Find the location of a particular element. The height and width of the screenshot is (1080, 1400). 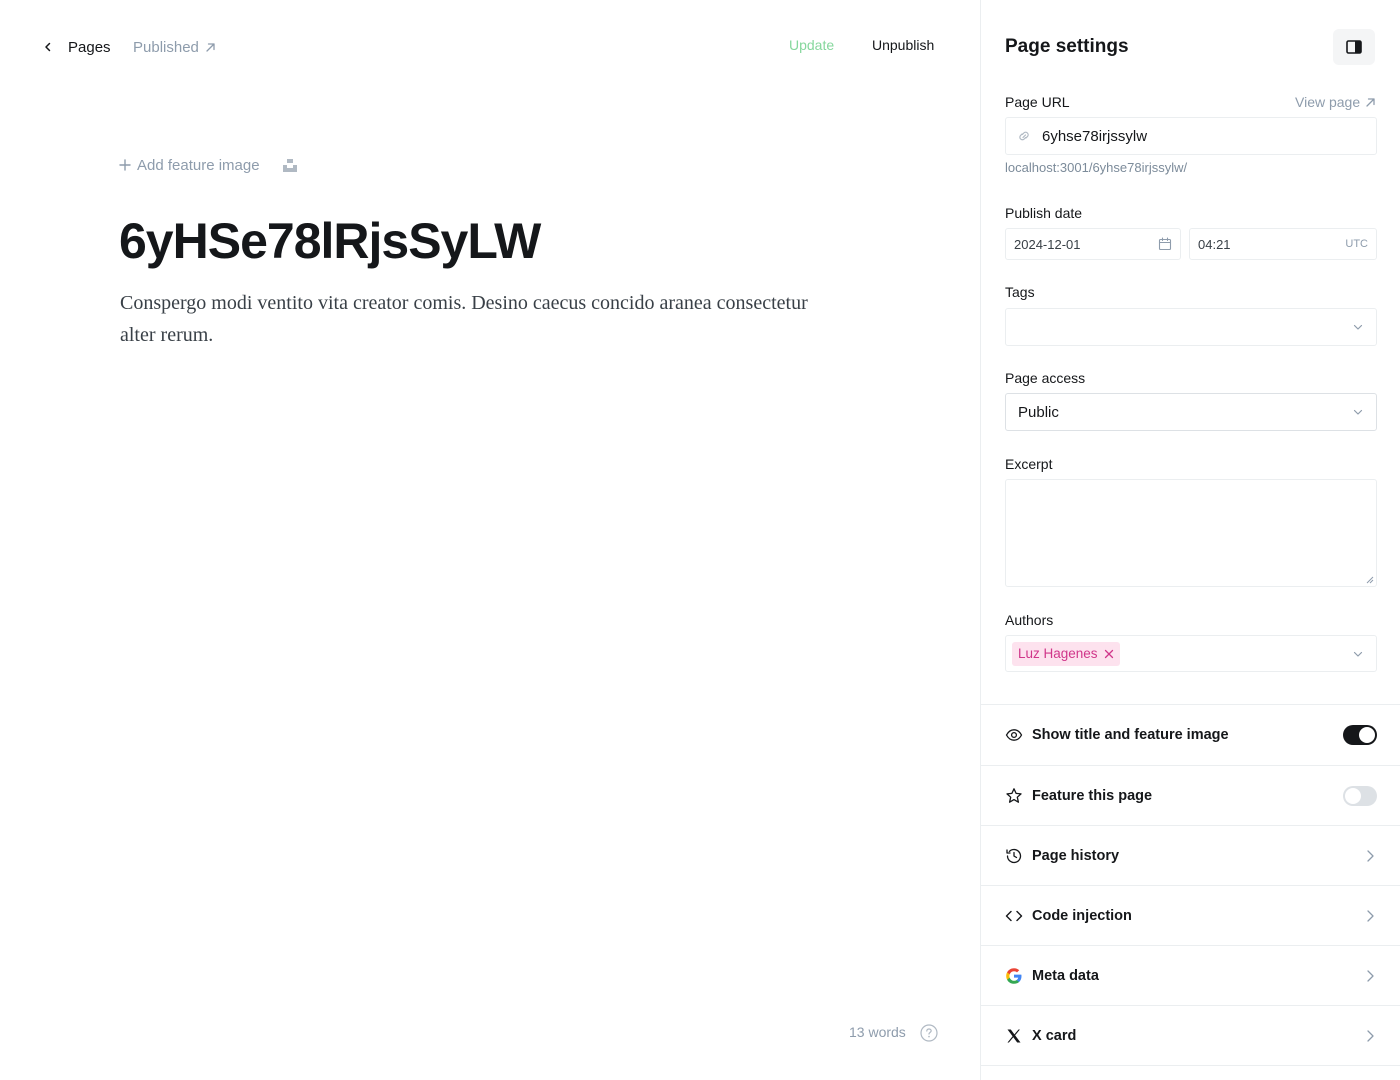

meta-data-row: Meta data is located at coordinates (1190, 975).